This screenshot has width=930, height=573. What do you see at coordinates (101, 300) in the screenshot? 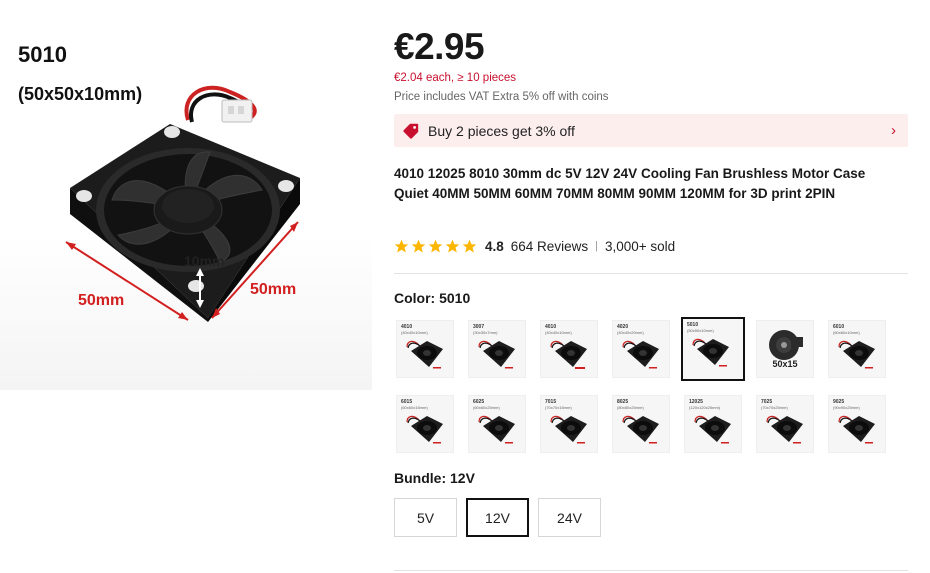
I see `dimension-label-width: 50mm` at bounding box center [101, 300].